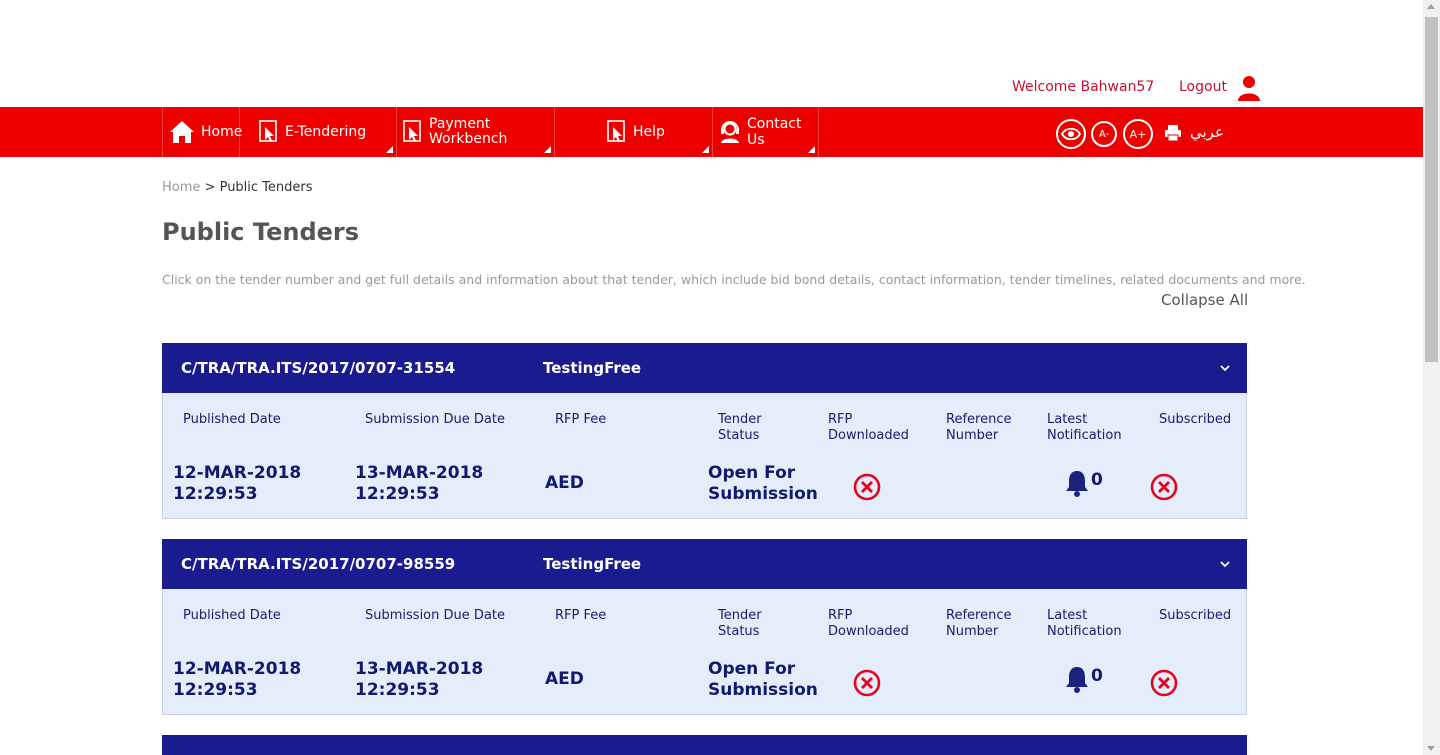 The width and height of the screenshot is (1440, 755). Describe the element at coordinates (1084, 631) in the screenshot. I see `latest-notification-label-line2: Notification` at that location.